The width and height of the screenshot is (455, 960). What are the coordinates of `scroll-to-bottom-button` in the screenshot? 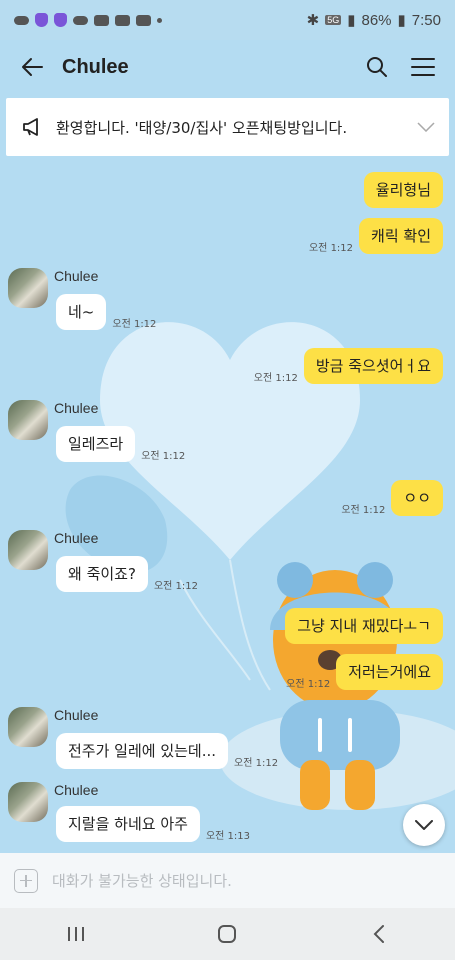 It's located at (424, 825).